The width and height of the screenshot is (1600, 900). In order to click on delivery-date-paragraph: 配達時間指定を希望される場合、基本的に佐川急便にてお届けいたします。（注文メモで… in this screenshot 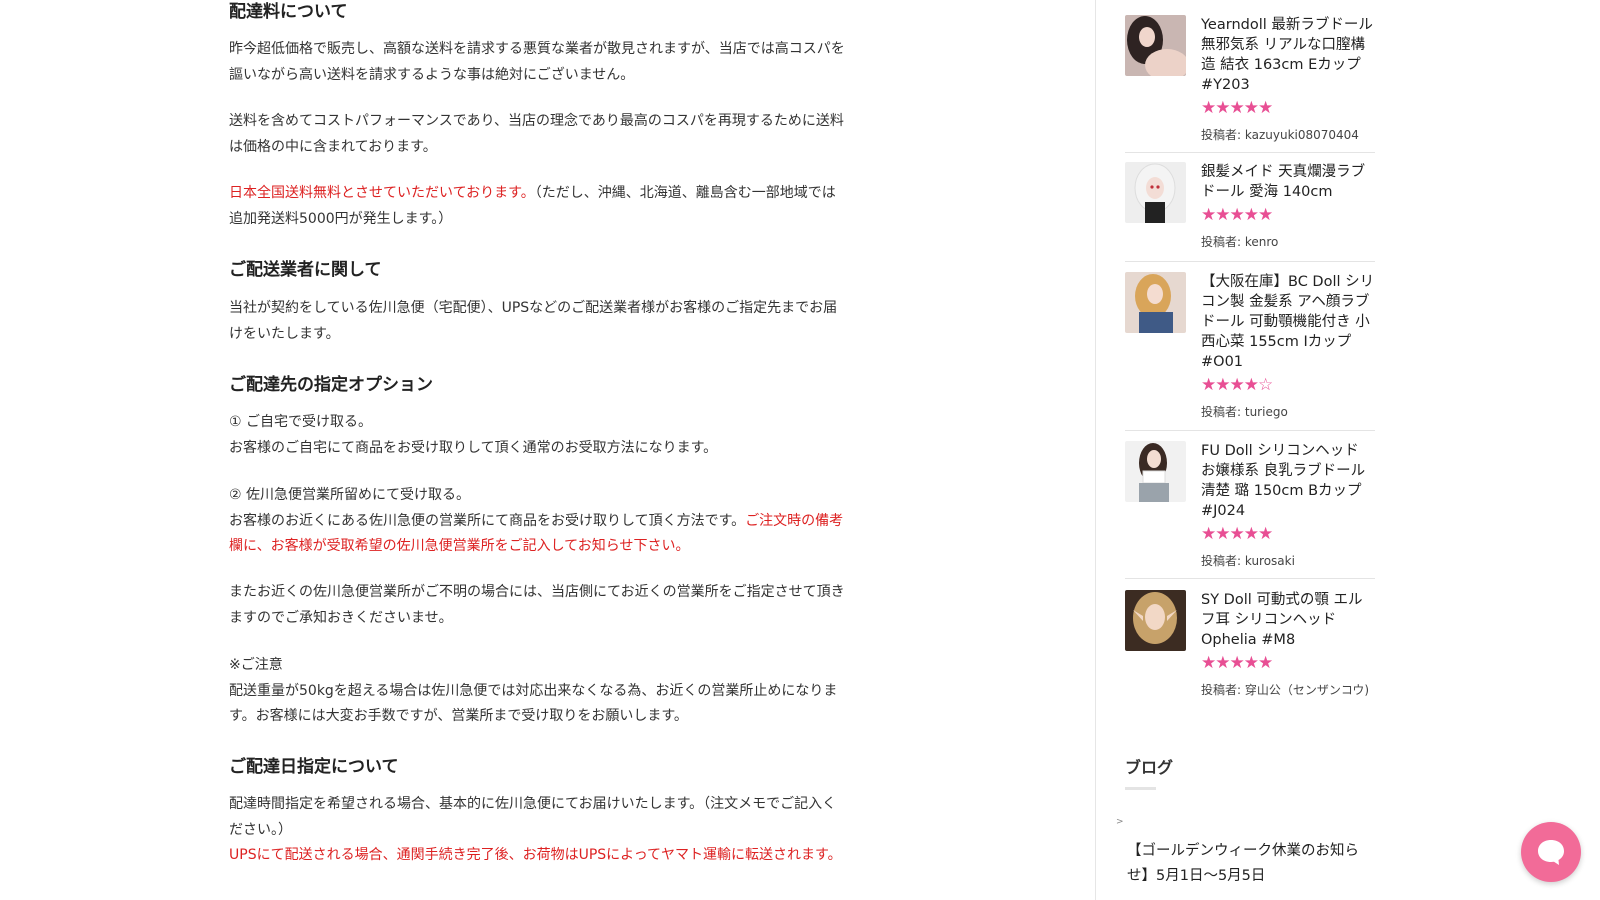, I will do `click(539, 830)`.